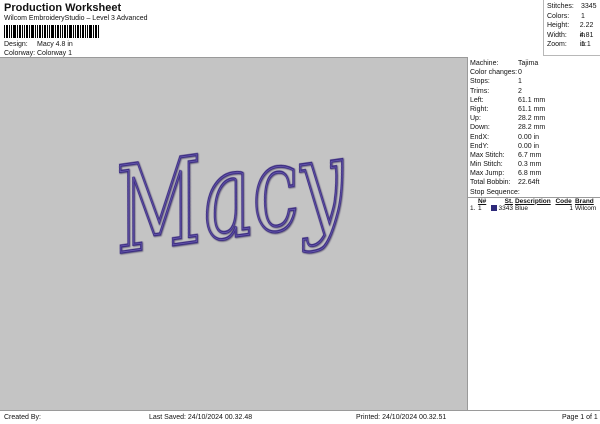 The width and height of the screenshot is (600, 424). What do you see at coordinates (479, 146) in the screenshot?
I see `machine-info-label: EndY:` at bounding box center [479, 146].